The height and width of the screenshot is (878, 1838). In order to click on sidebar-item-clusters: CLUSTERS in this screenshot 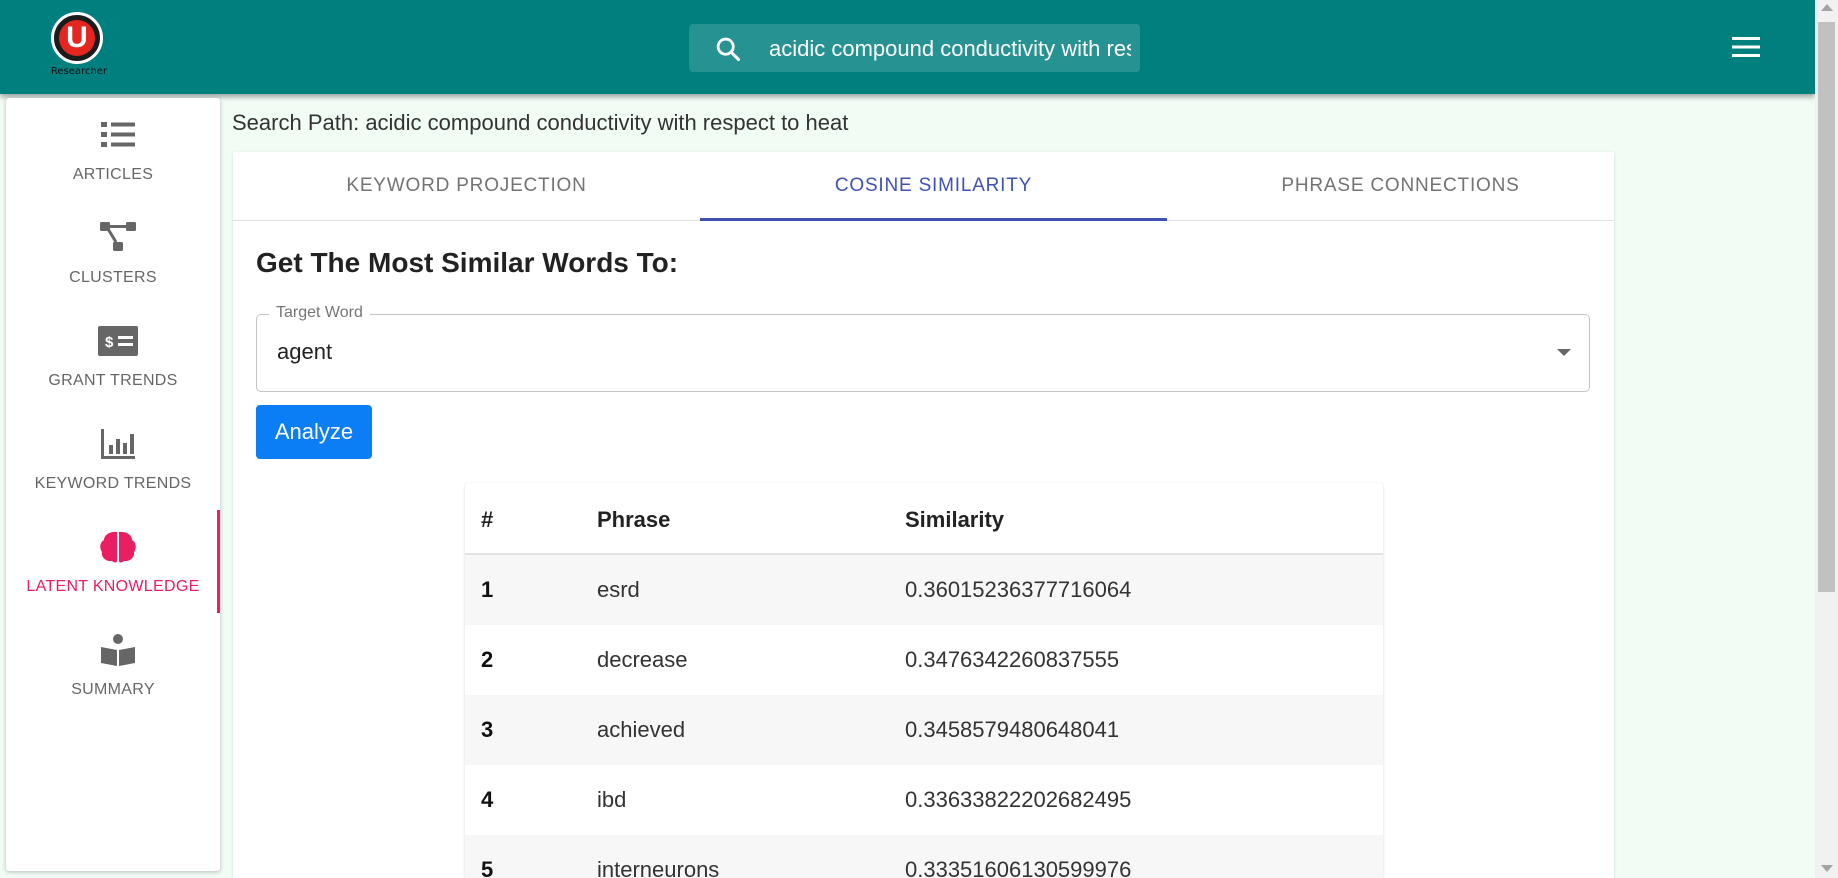, I will do `click(113, 252)`.